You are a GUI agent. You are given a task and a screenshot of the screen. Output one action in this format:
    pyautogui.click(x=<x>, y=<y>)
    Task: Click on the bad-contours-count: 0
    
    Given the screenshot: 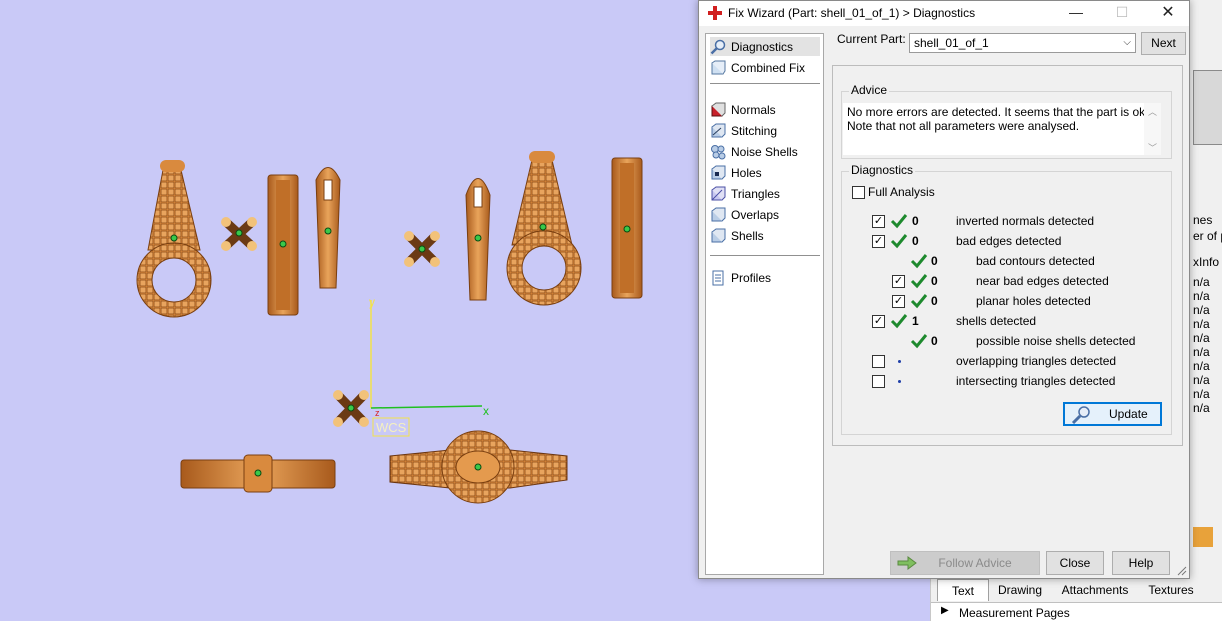 What is the action you would take?
    pyautogui.click(x=934, y=261)
    